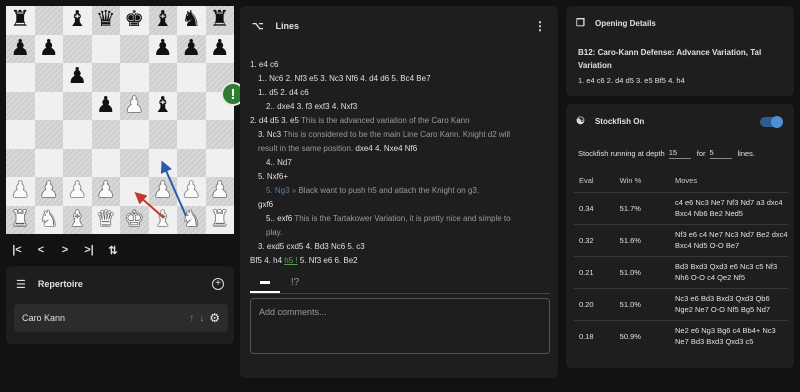  What do you see at coordinates (400, 107) in the screenshot?
I see `move-line: 2.. dxe4 3. f3 exf3 4. Nxf3` at bounding box center [400, 107].